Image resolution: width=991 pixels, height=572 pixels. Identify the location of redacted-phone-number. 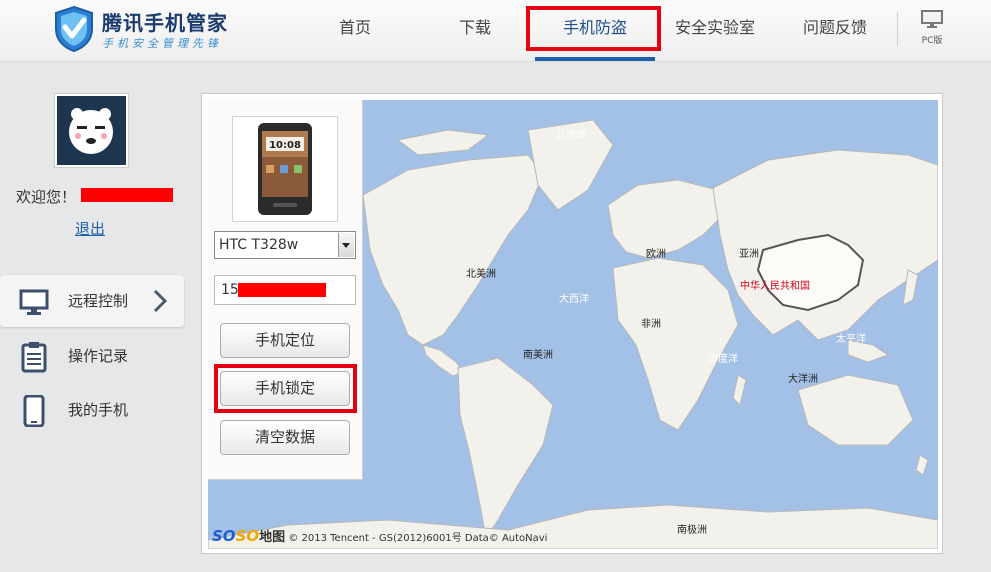
(282, 290).